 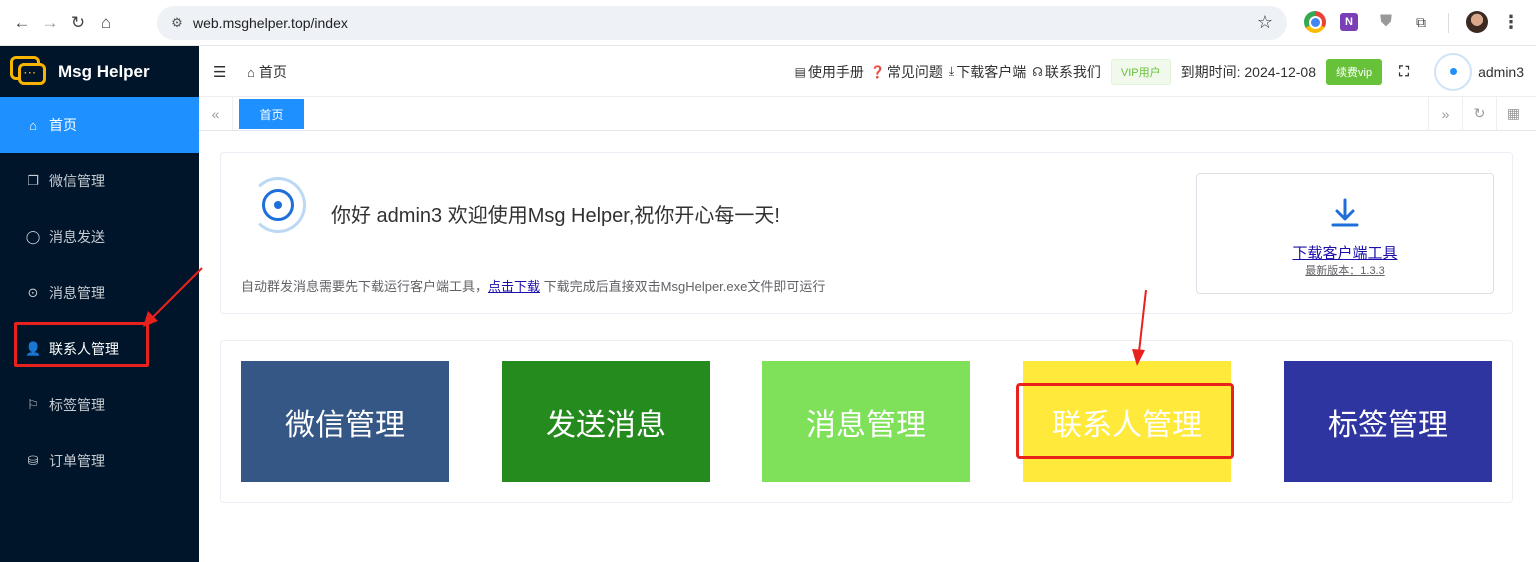 I want to click on sidebar-item-label: 首页, so click(x=63, y=125).